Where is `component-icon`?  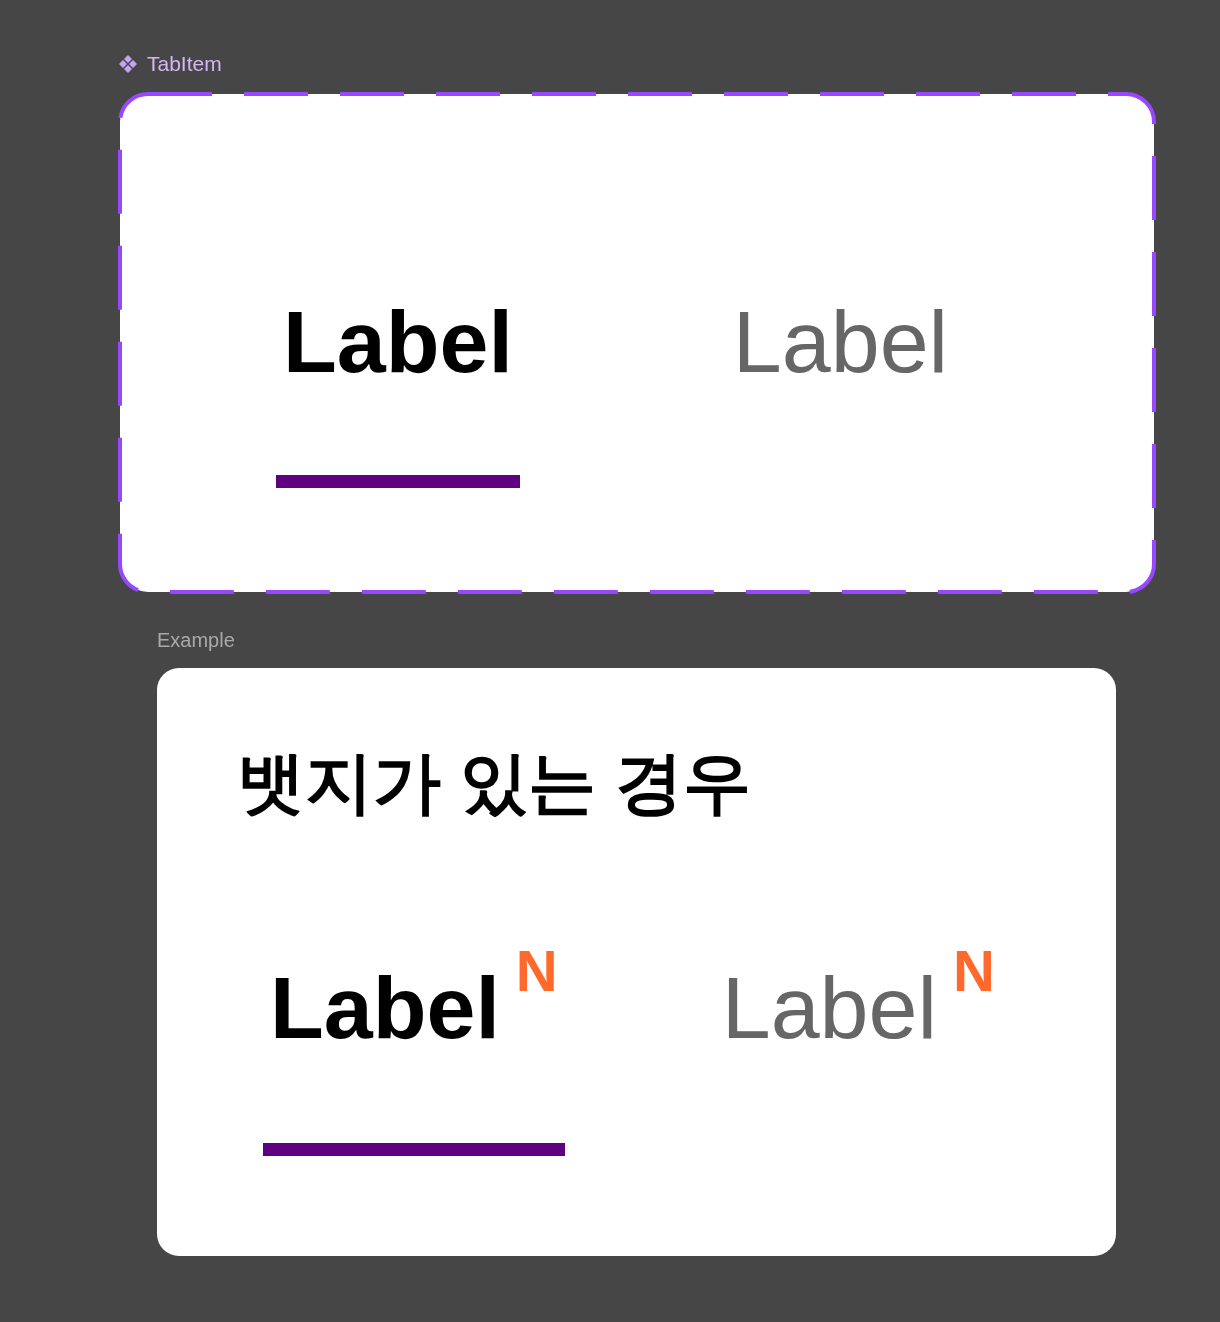
component-icon is located at coordinates (128, 64).